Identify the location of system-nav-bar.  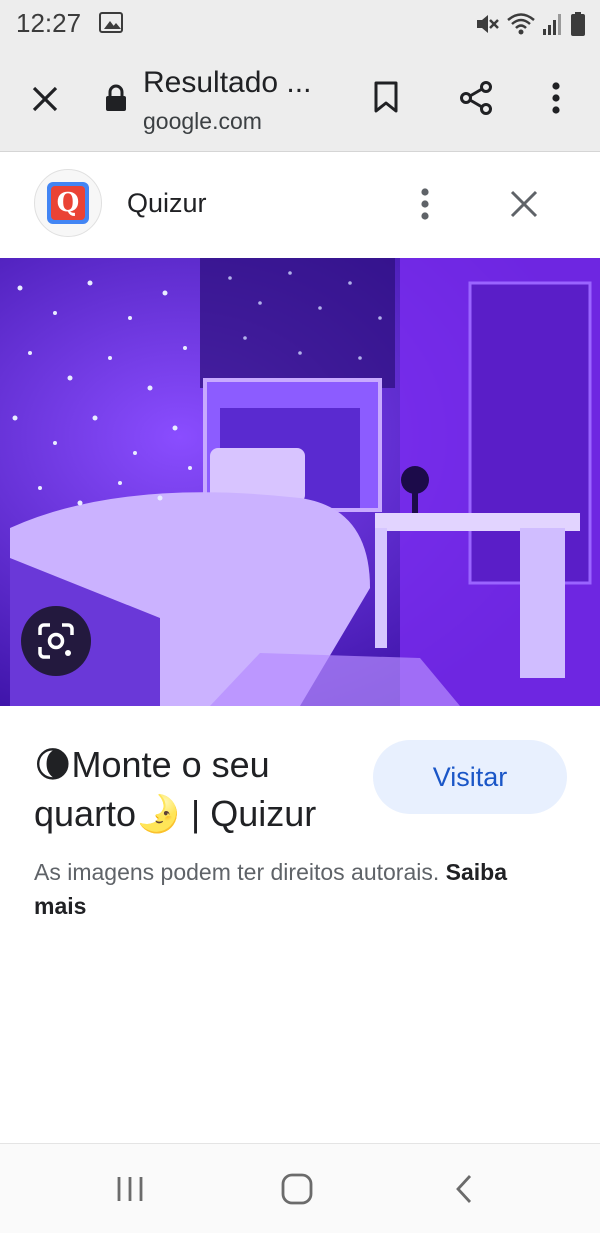
(300, 1188).